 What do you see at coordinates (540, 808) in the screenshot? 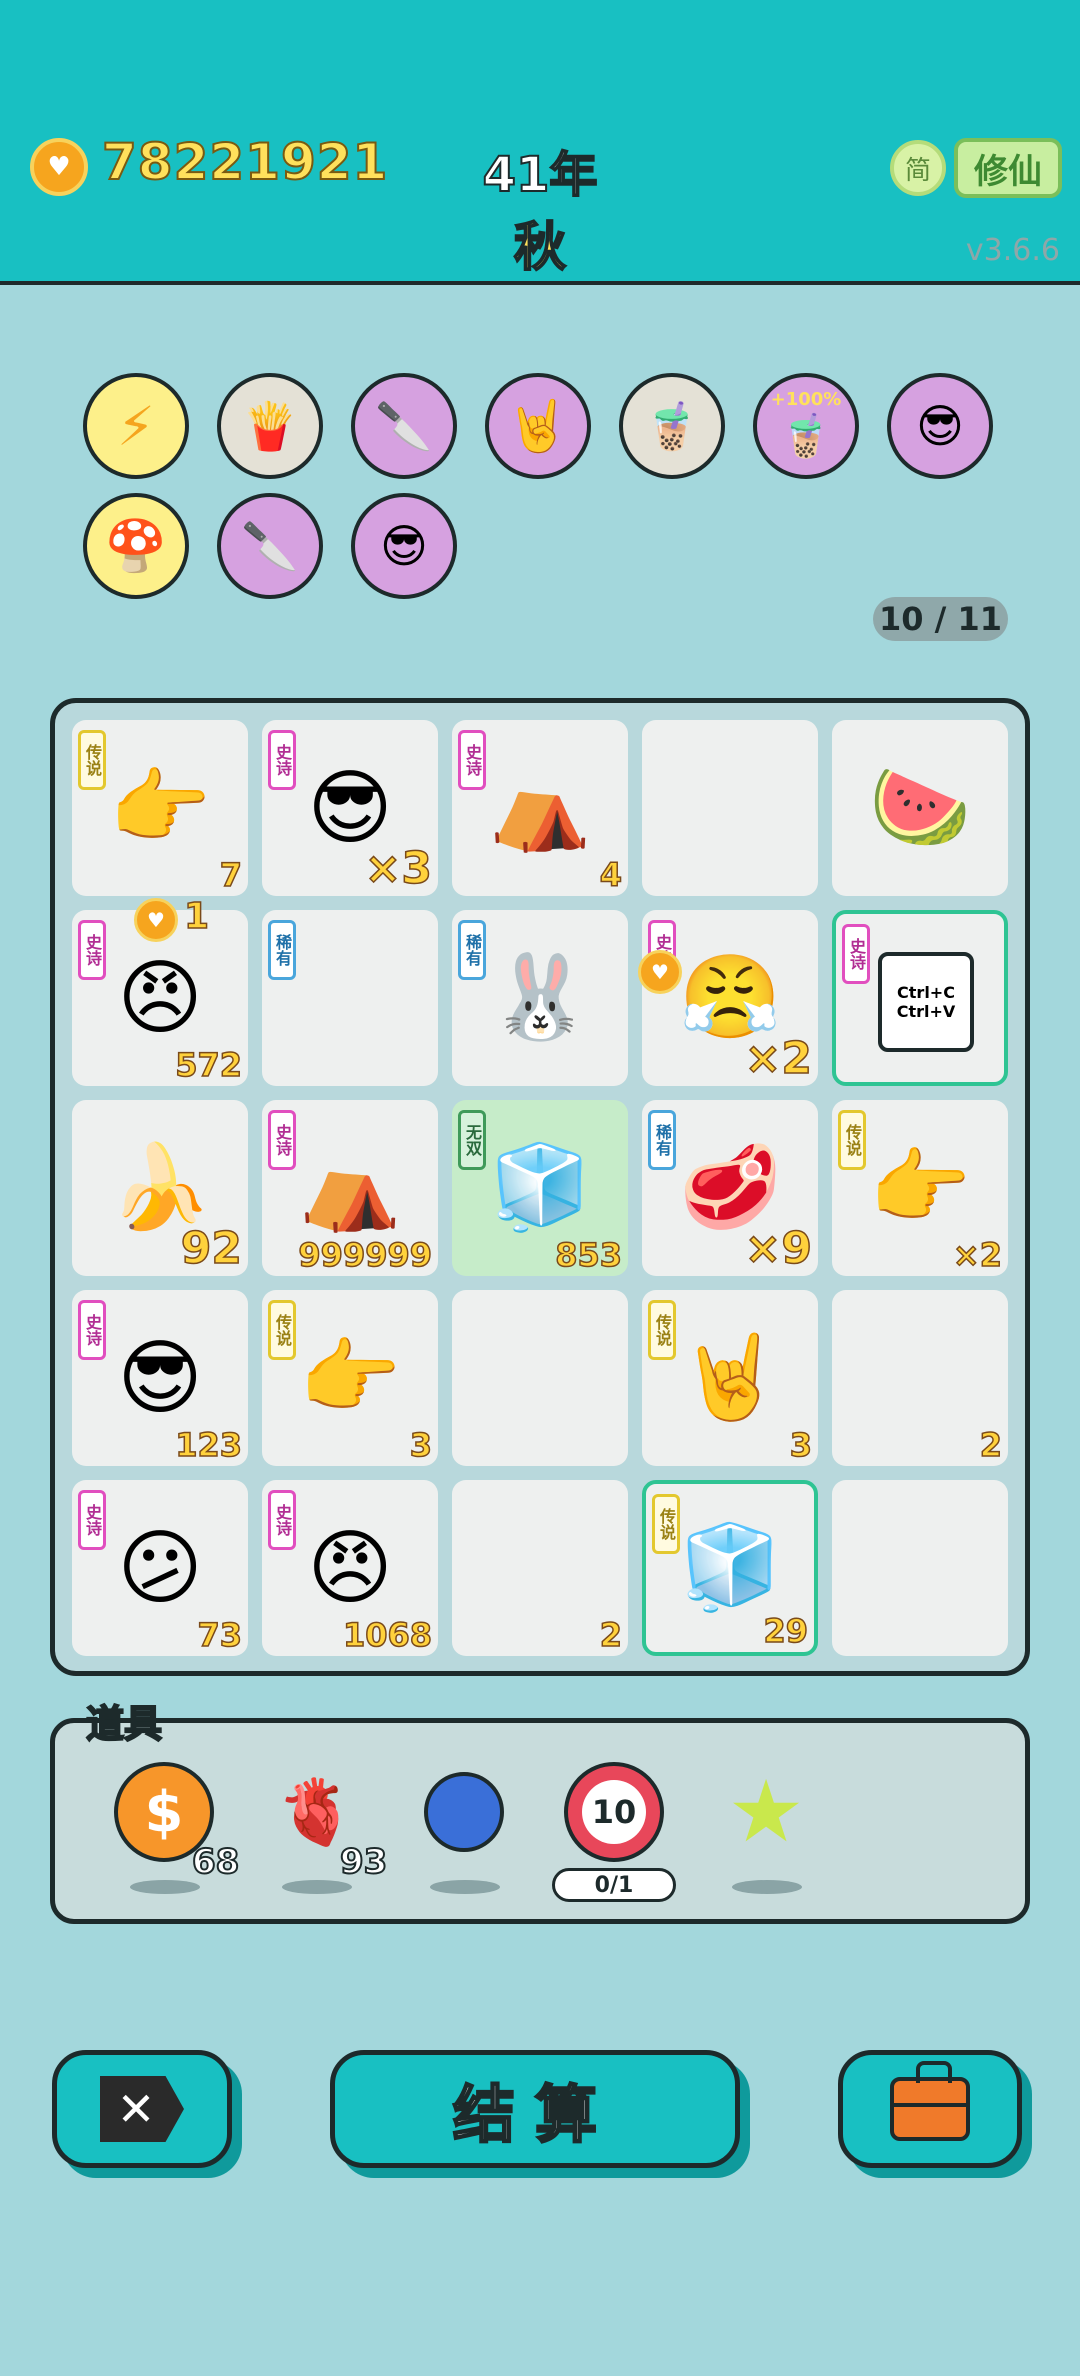
I see `board-cell: 史诗 ⛺ 4` at bounding box center [540, 808].